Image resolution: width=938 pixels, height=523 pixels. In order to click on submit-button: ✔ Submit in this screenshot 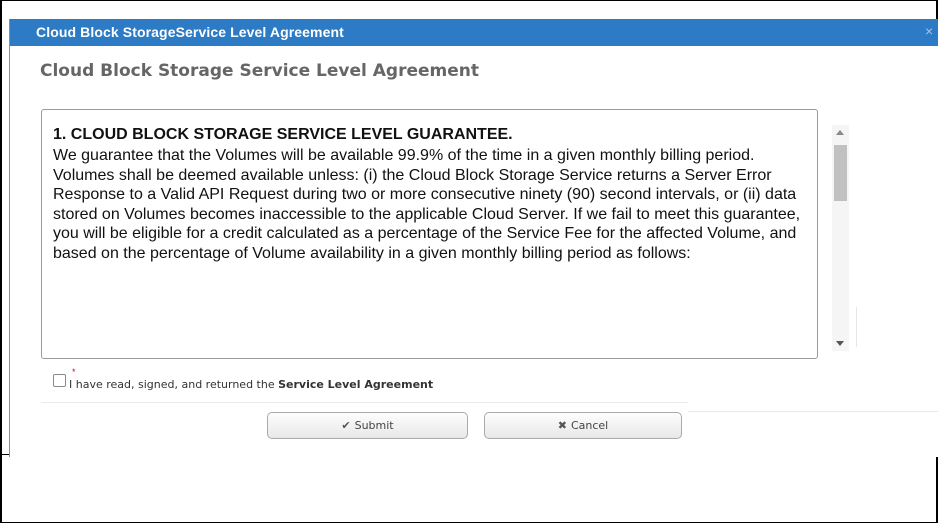, I will do `click(367, 425)`.